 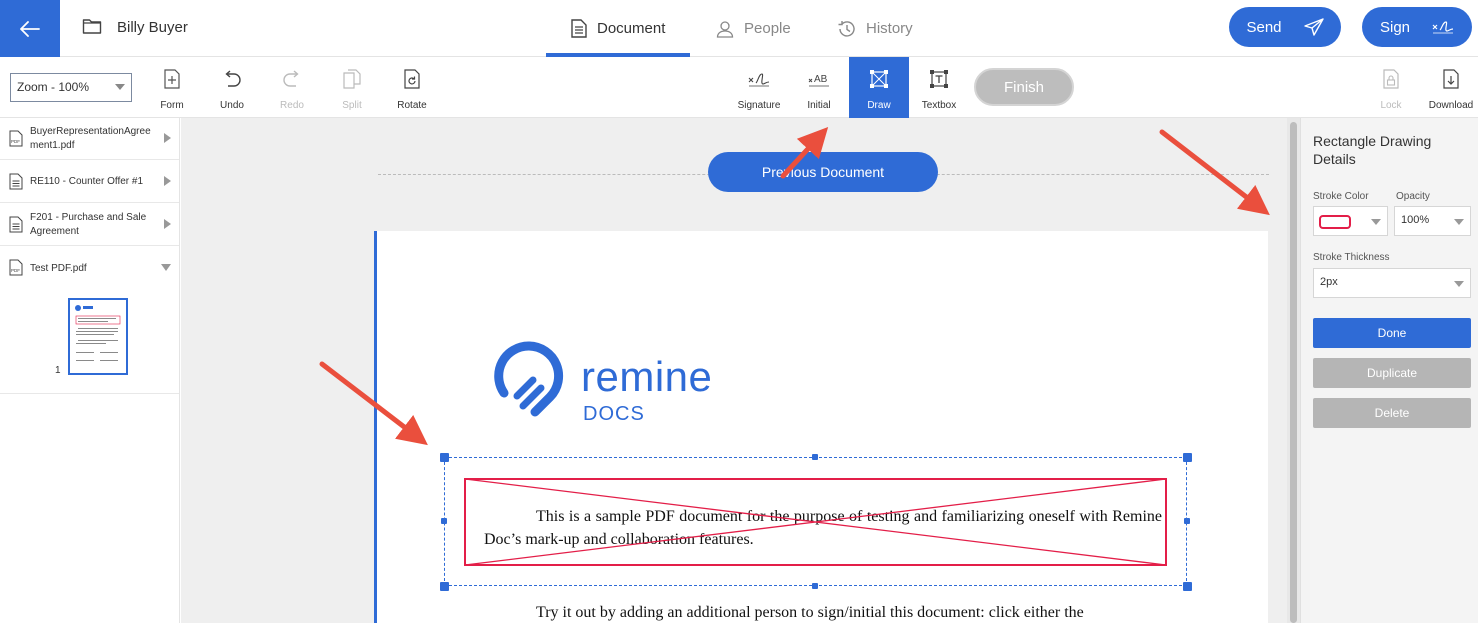 What do you see at coordinates (87, 181) in the screenshot?
I see `file-name: RE110 - Counter Offer #1` at bounding box center [87, 181].